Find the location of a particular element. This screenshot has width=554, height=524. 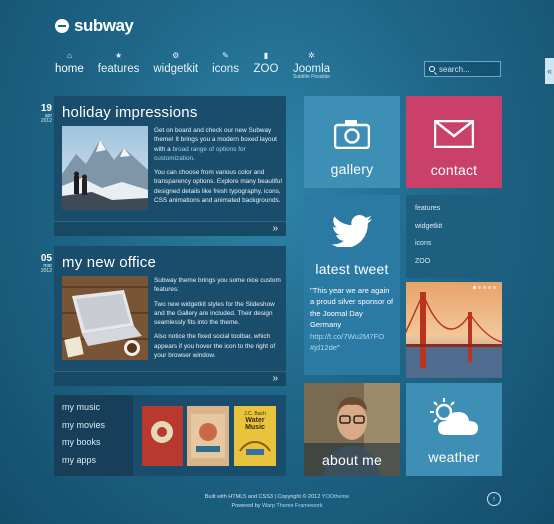

nav-item-joomla: ✲ Joomla Subtitle Possible is located at coordinates (311, 65).